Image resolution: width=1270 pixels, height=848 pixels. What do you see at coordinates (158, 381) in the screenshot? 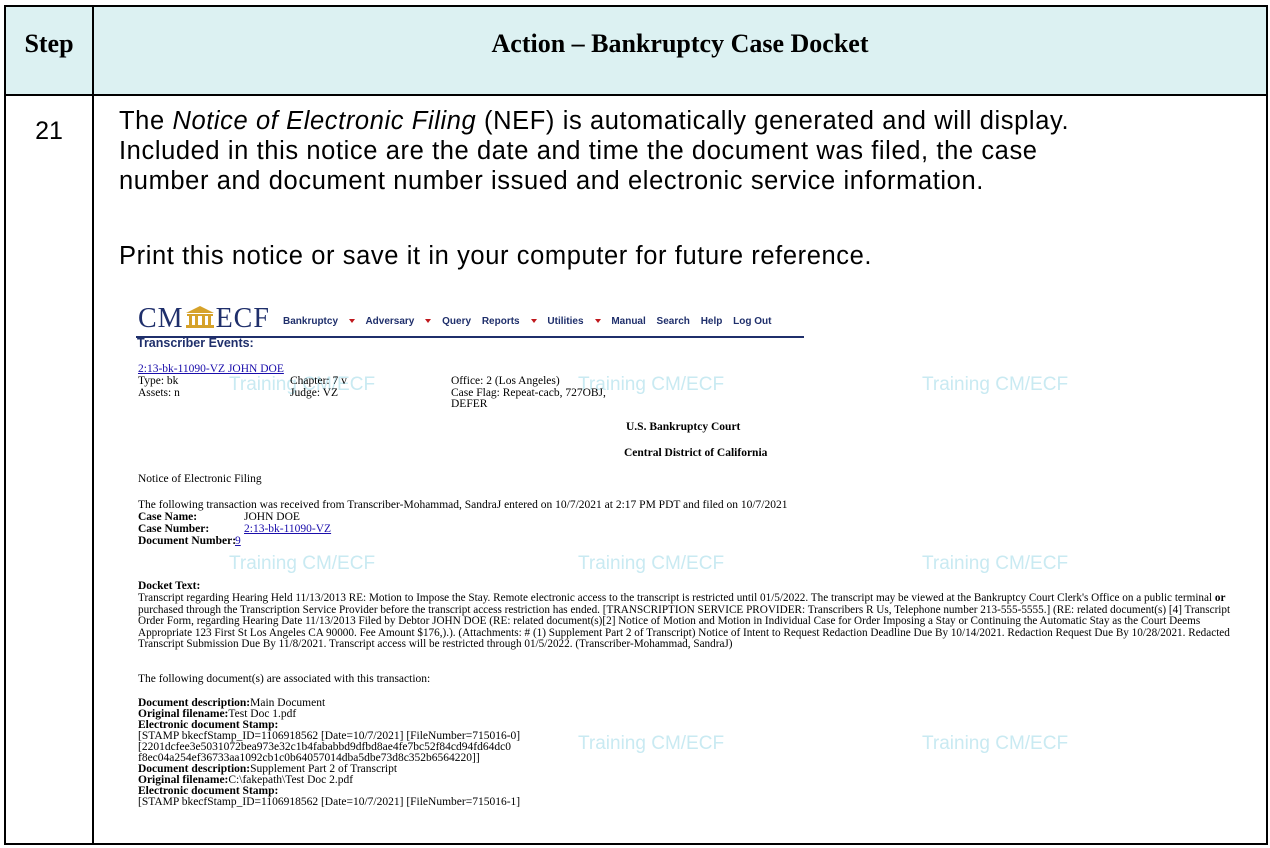
I see `case-type: Type: bk` at bounding box center [158, 381].